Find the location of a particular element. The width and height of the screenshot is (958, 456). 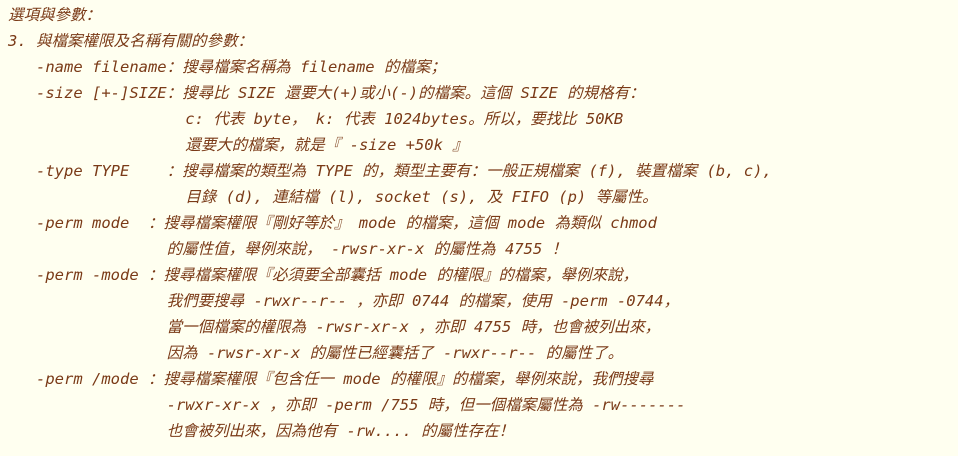

option-name: -name filename：搜尋檔案名稱為 filename 的檔案； is located at coordinates (227, 67).